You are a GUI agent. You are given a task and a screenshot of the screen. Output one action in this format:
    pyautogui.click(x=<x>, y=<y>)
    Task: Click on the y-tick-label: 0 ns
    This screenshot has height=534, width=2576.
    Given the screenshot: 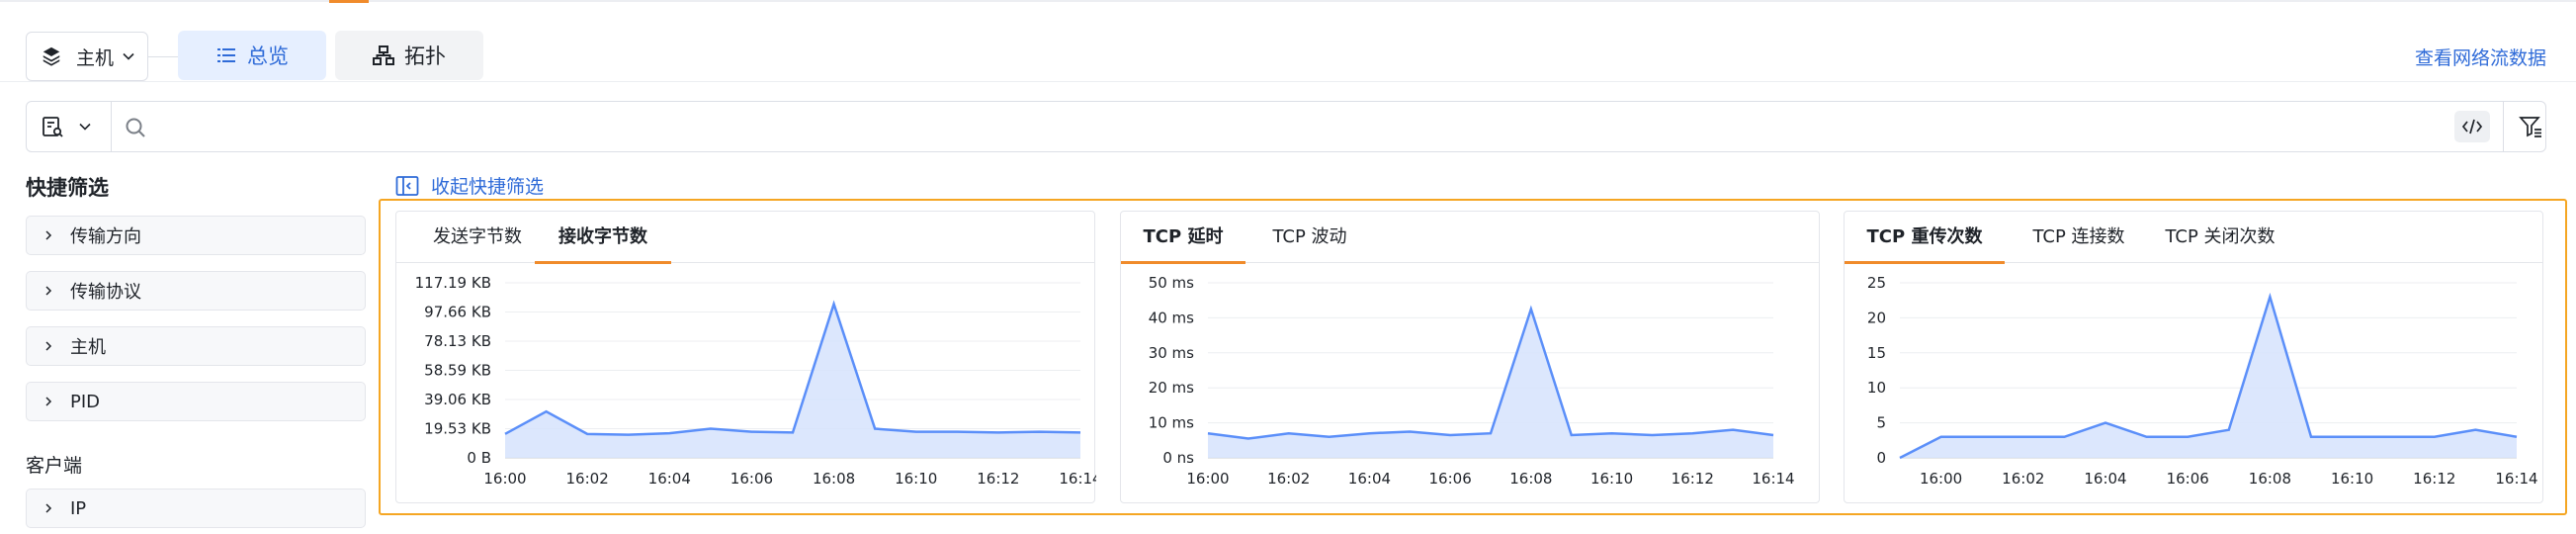 What is the action you would take?
    pyautogui.click(x=1178, y=458)
    